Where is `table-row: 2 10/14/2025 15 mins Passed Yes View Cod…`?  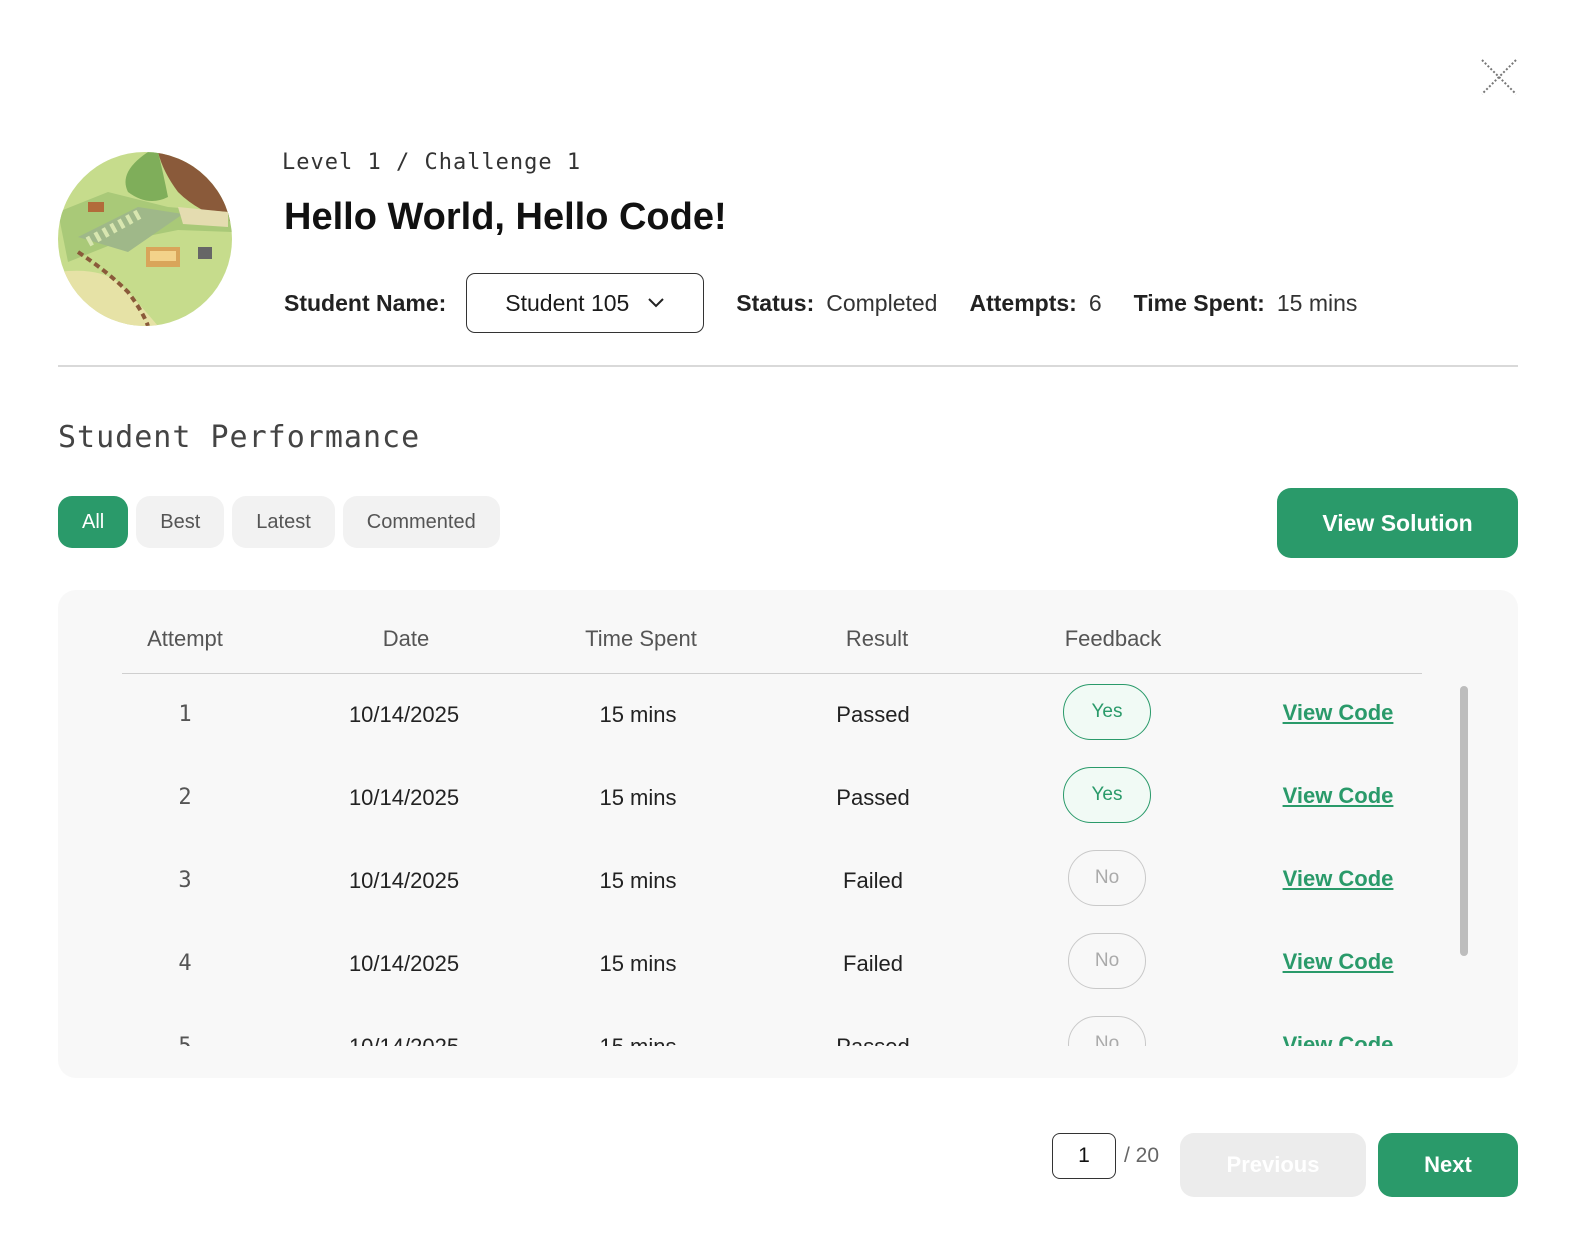
table-row: 2 10/14/2025 15 mins Passed Yes View Cod… is located at coordinates (758, 800).